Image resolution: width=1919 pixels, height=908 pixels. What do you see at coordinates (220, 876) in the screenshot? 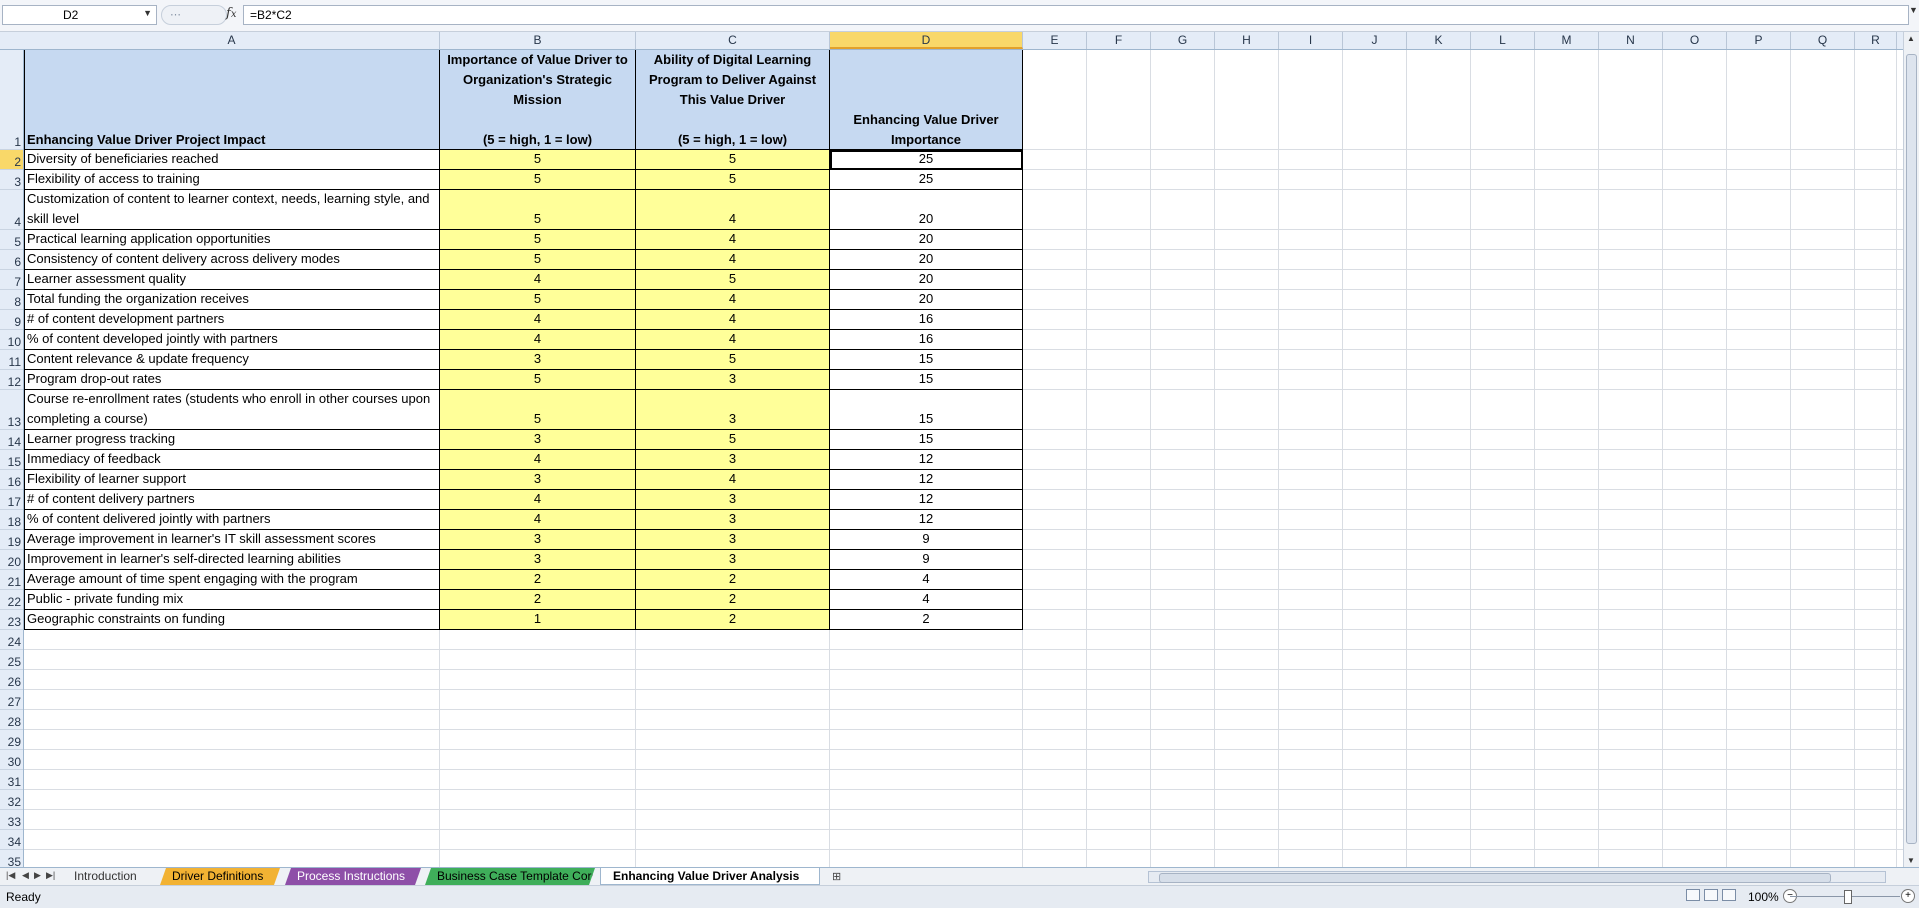
I see `sheet-tab-1: Driver Definitions` at bounding box center [220, 876].